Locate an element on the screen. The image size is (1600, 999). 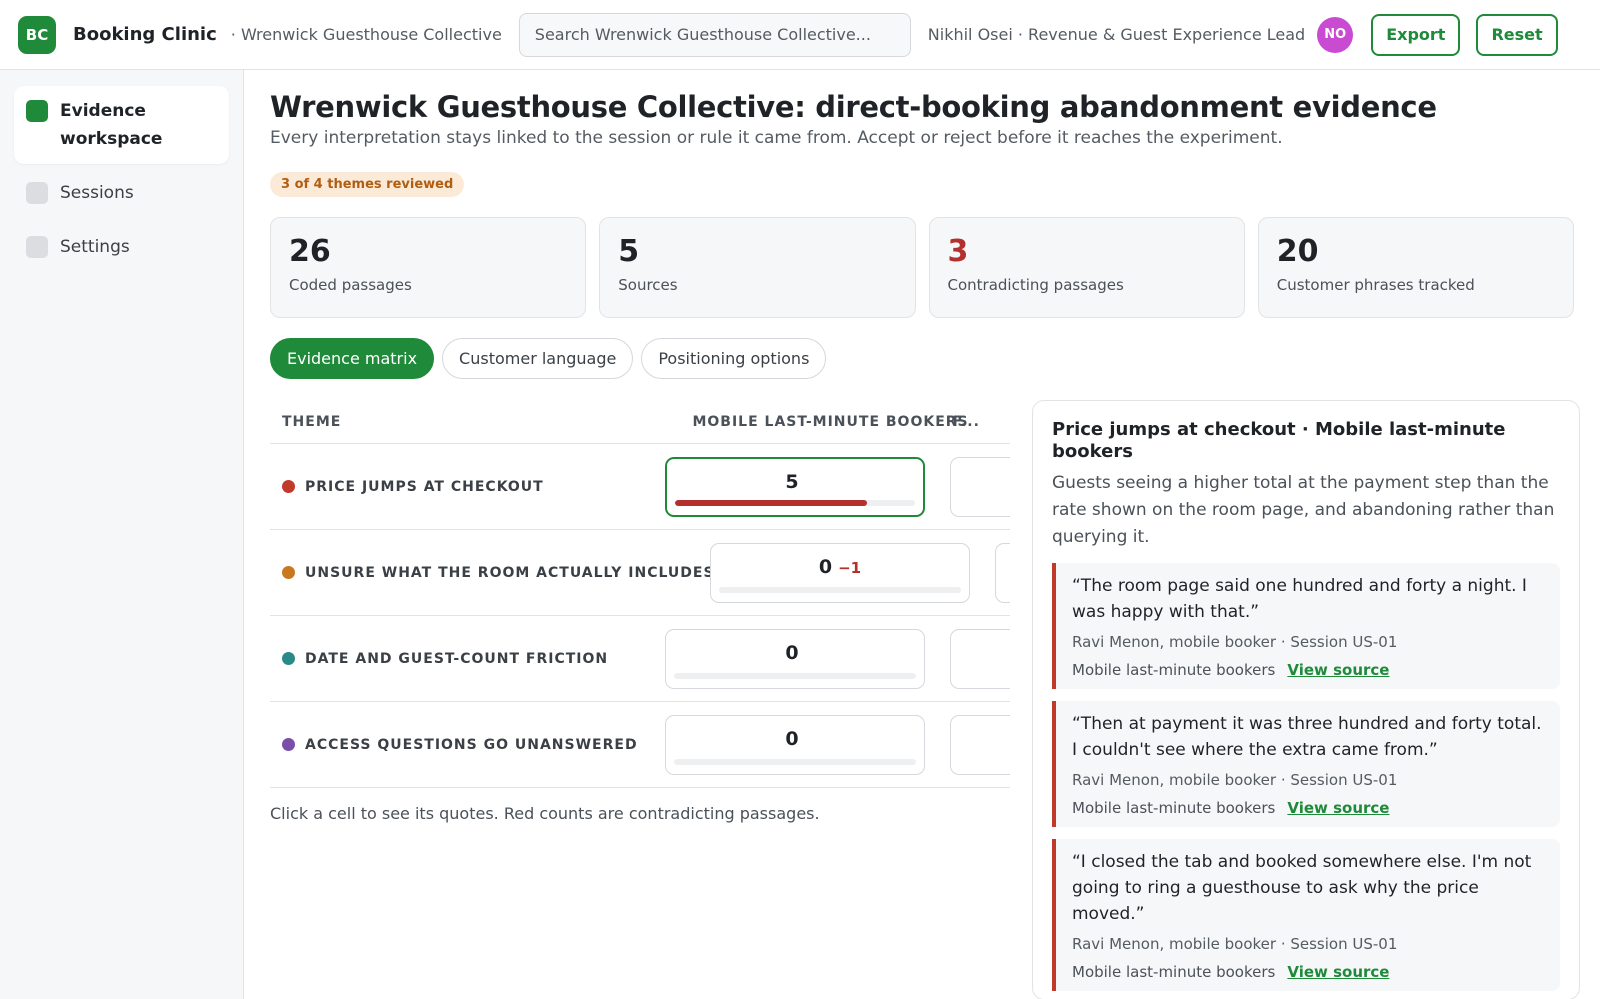
stat-label: Sources is located at coordinates (648, 285).